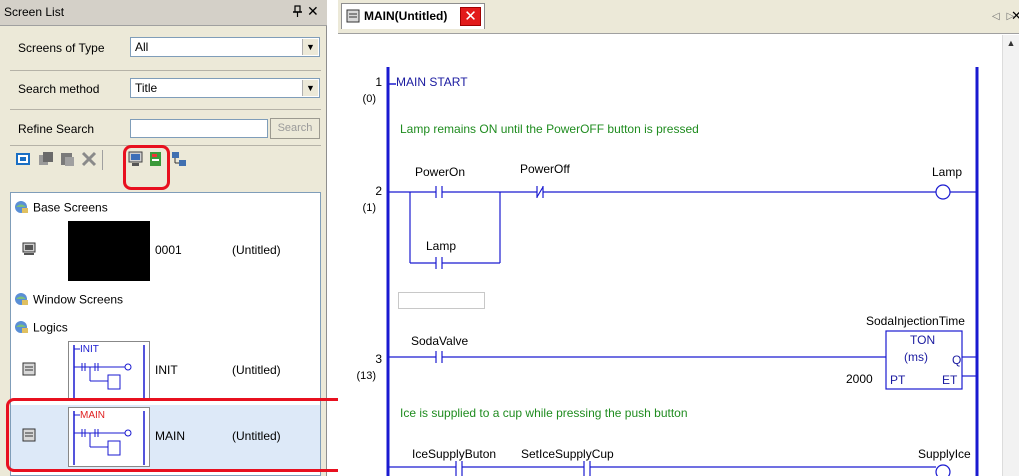 This screenshot has height=476, width=1019. What do you see at coordinates (441, 246) in the screenshot?
I see `contact-label: Lamp` at bounding box center [441, 246].